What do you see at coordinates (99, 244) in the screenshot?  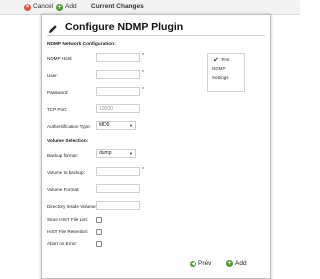 I see `abort-on-error-checkbox` at bounding box center [99, 244].